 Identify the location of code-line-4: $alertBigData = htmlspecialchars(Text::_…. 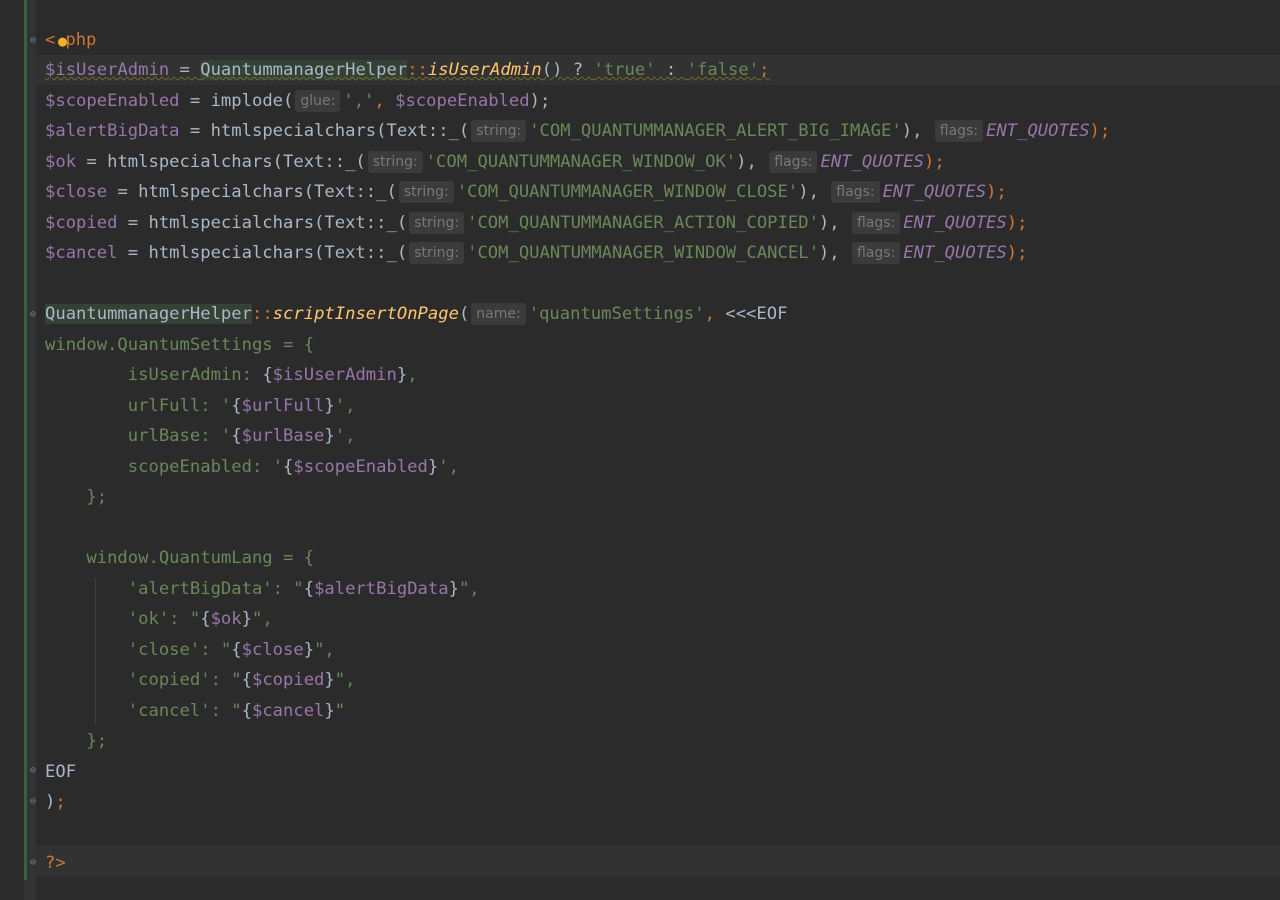
(577, 131).